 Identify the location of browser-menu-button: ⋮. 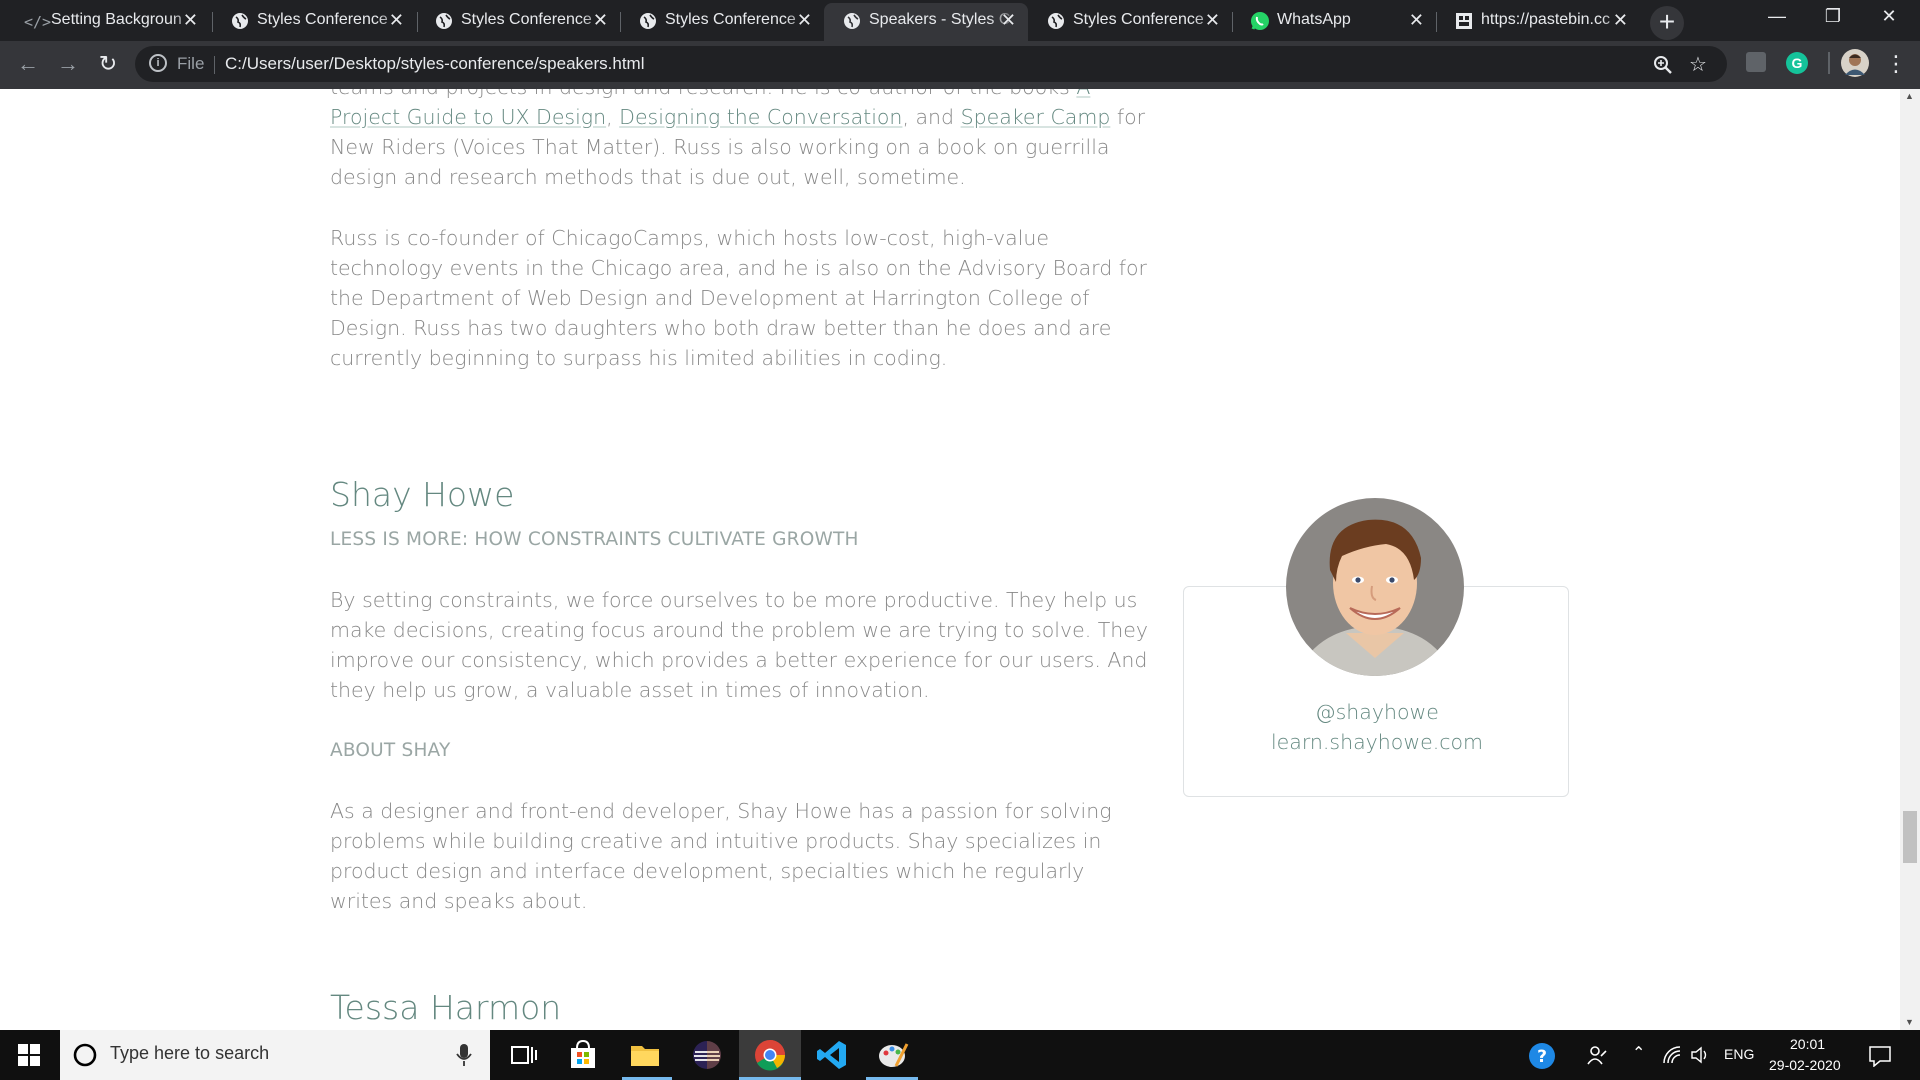
(1896, 65).